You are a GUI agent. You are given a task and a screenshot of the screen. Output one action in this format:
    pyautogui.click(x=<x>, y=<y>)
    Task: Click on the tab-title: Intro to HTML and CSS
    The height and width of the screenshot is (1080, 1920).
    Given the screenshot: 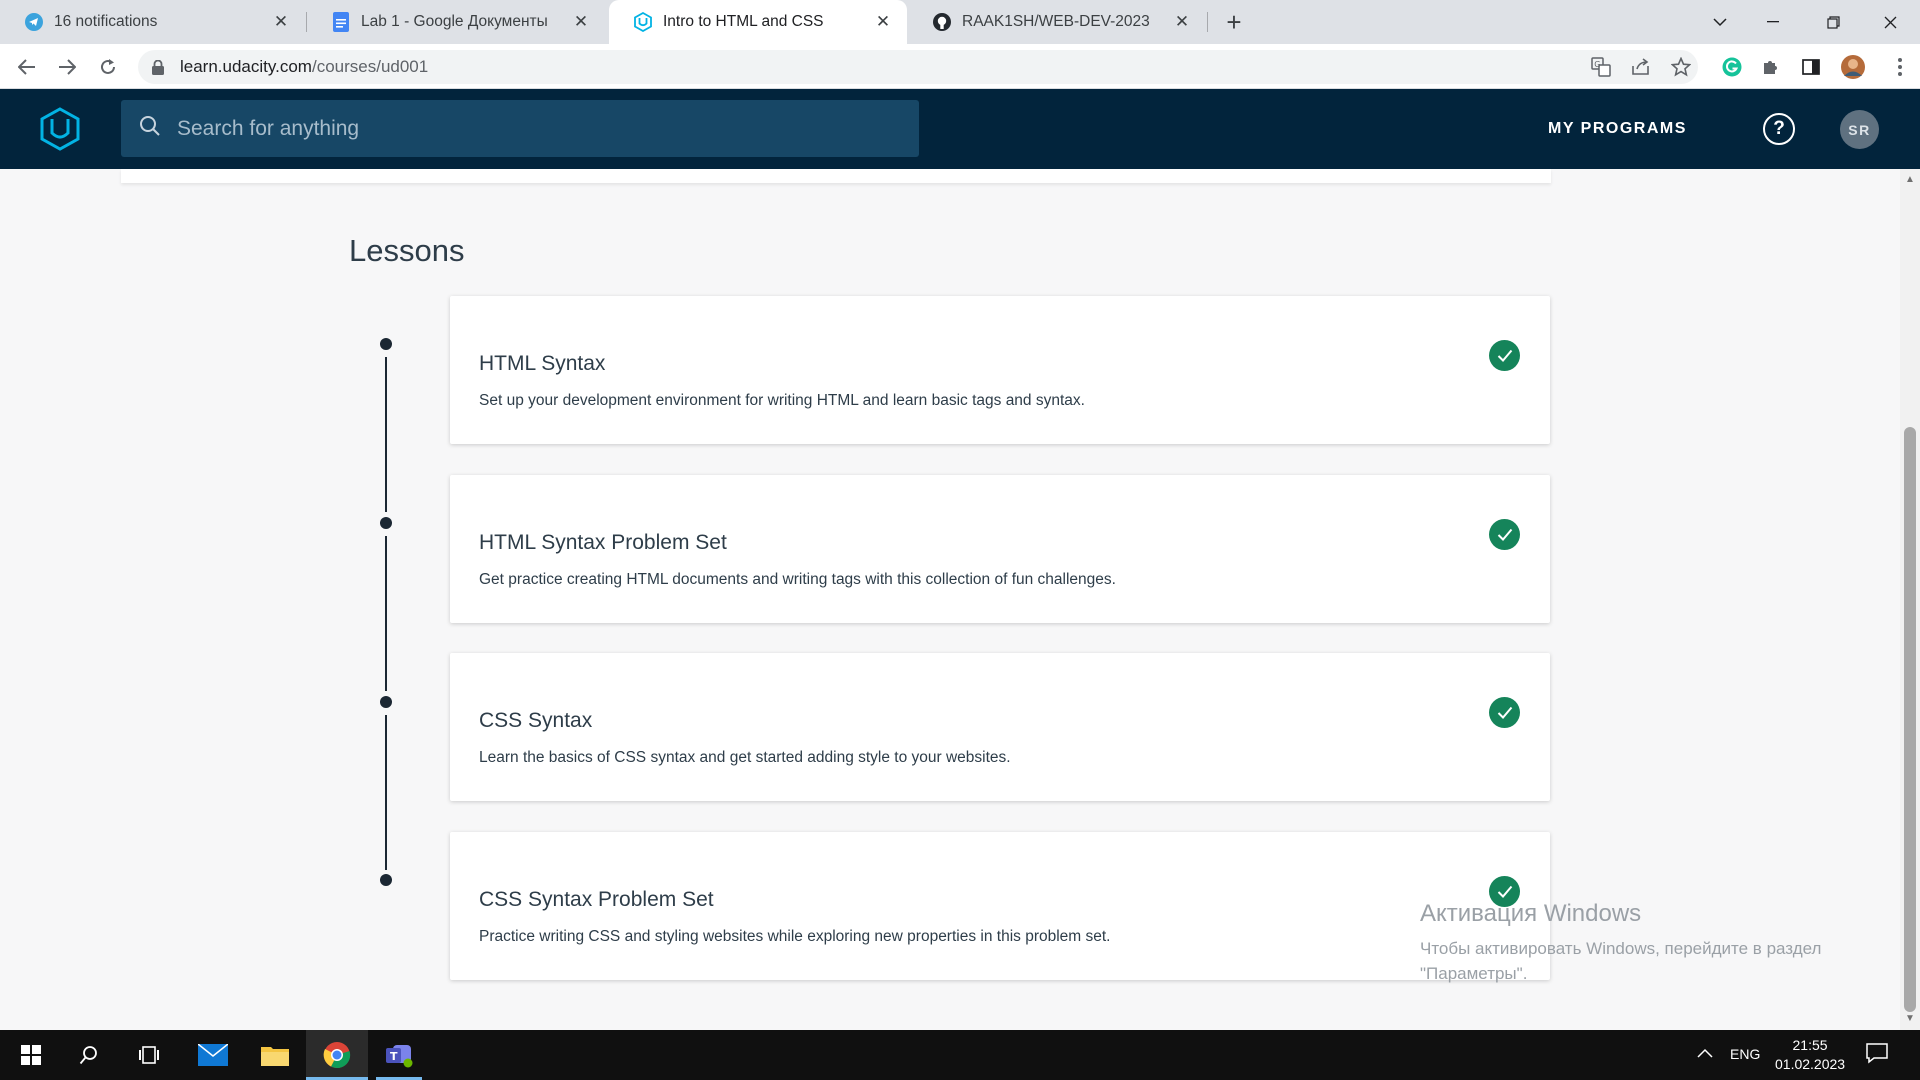 What is the action you would take?
    pyautogui.click(x=743, y=21)
    